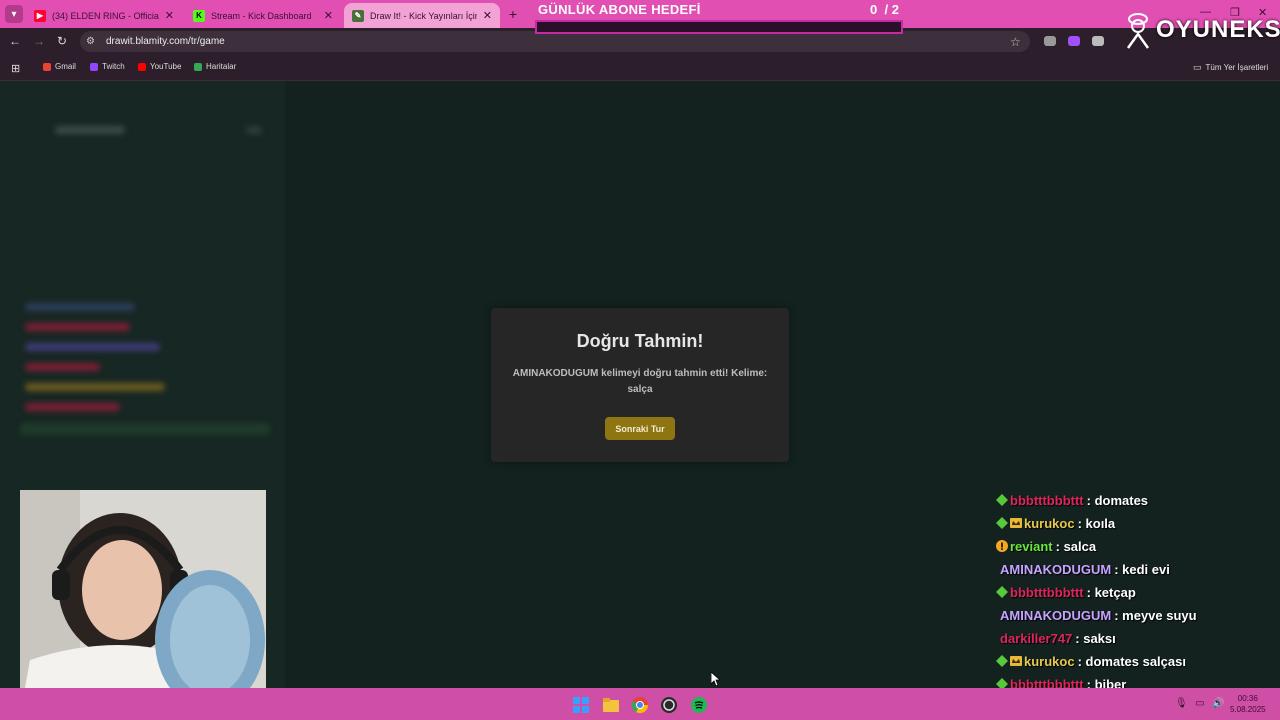 This screenshot has width=1280, height=720. Describe the element at coordinates (513, 14) in the screenshot. I see `new-tab-button: +` at that location.